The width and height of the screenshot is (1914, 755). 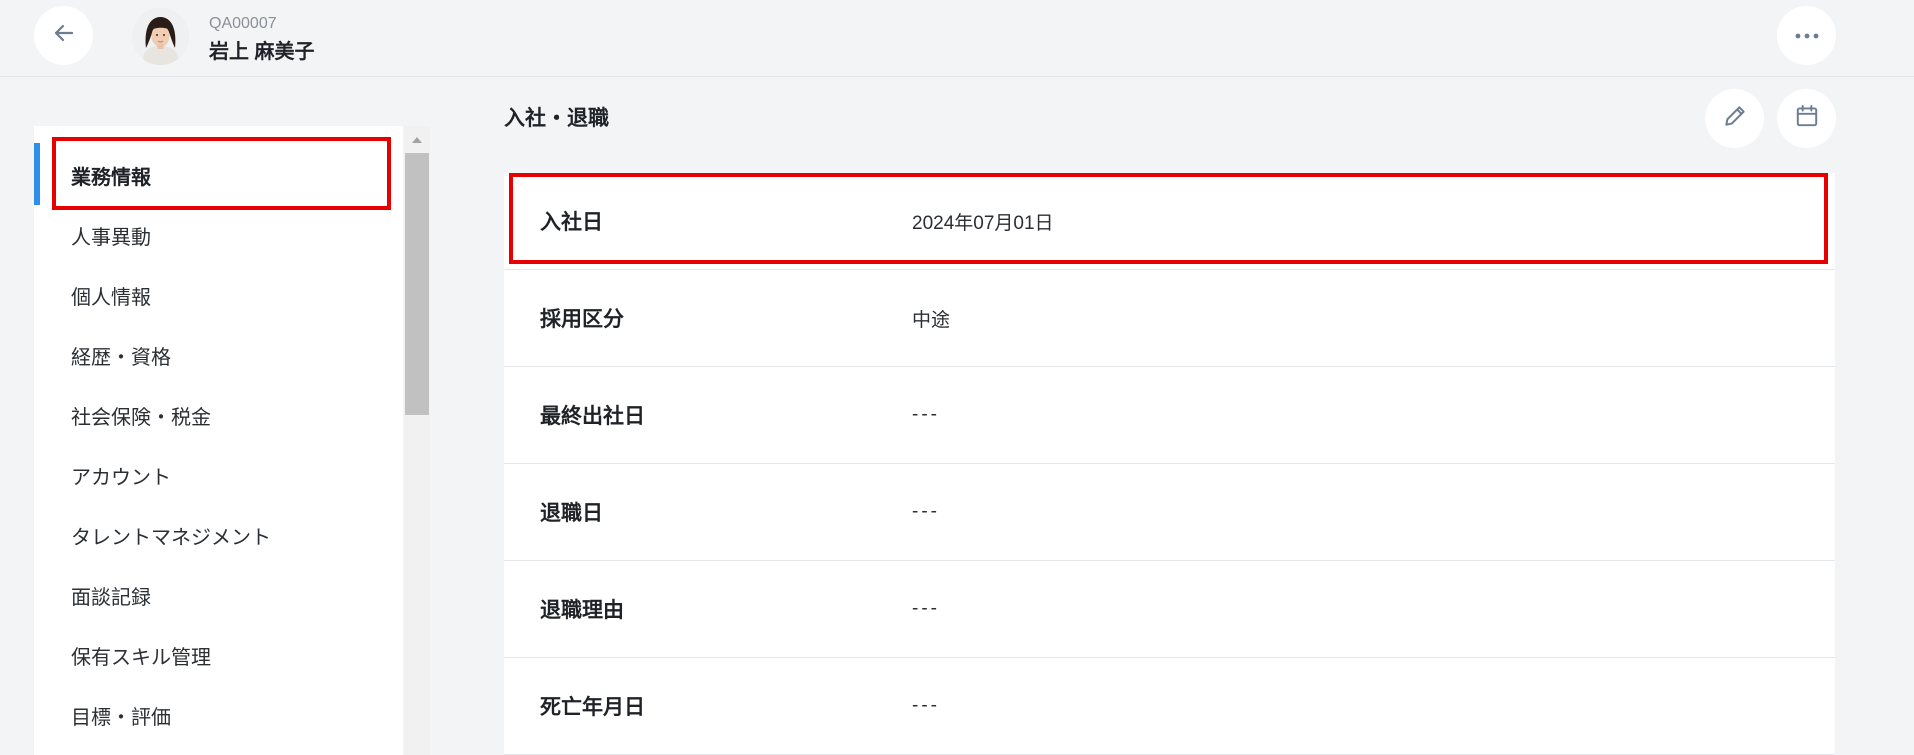 What do you see at coordinates (417, 284) in the screenshot?
I see `scrollbar-thumb` at bounding box center [417, 284].